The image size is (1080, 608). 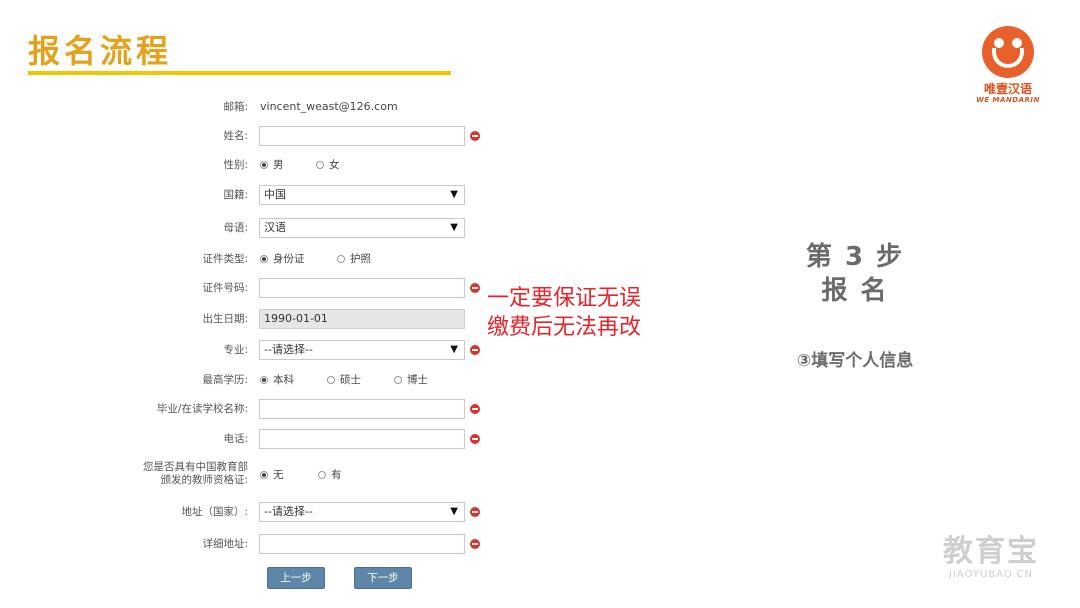 I want to click on name-input, so click(x=362, y=136).